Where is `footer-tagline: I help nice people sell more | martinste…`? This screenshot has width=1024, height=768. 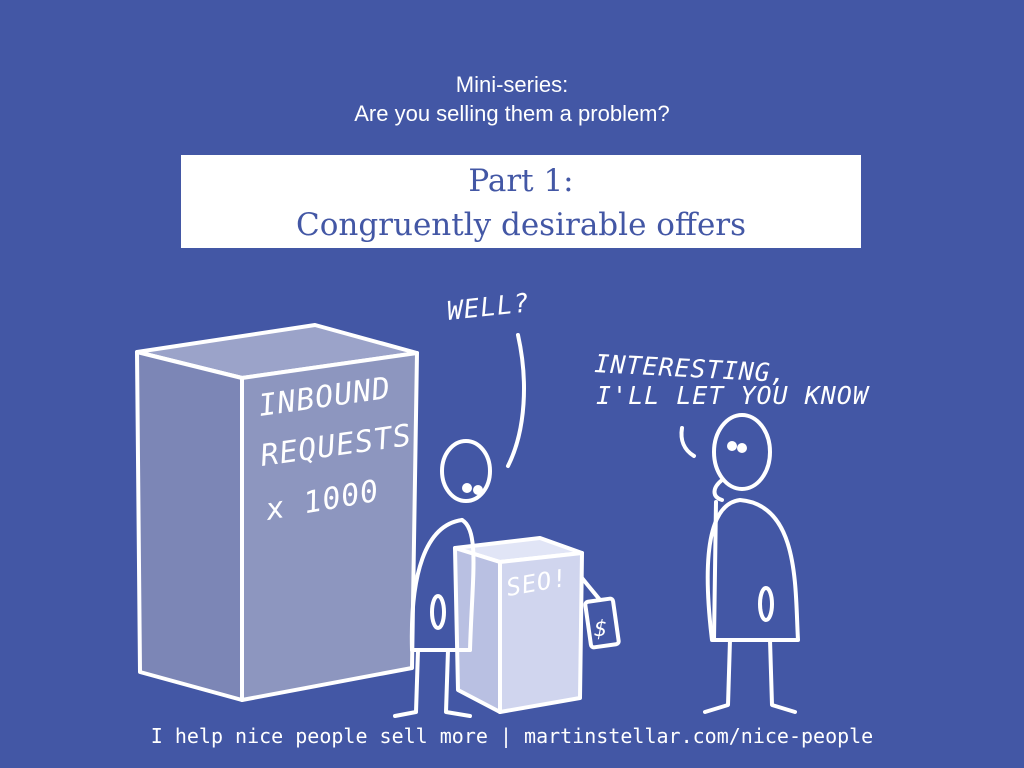
footer-tagline: I help nice people sell more | martinste… is located at coordinates (512, 736).